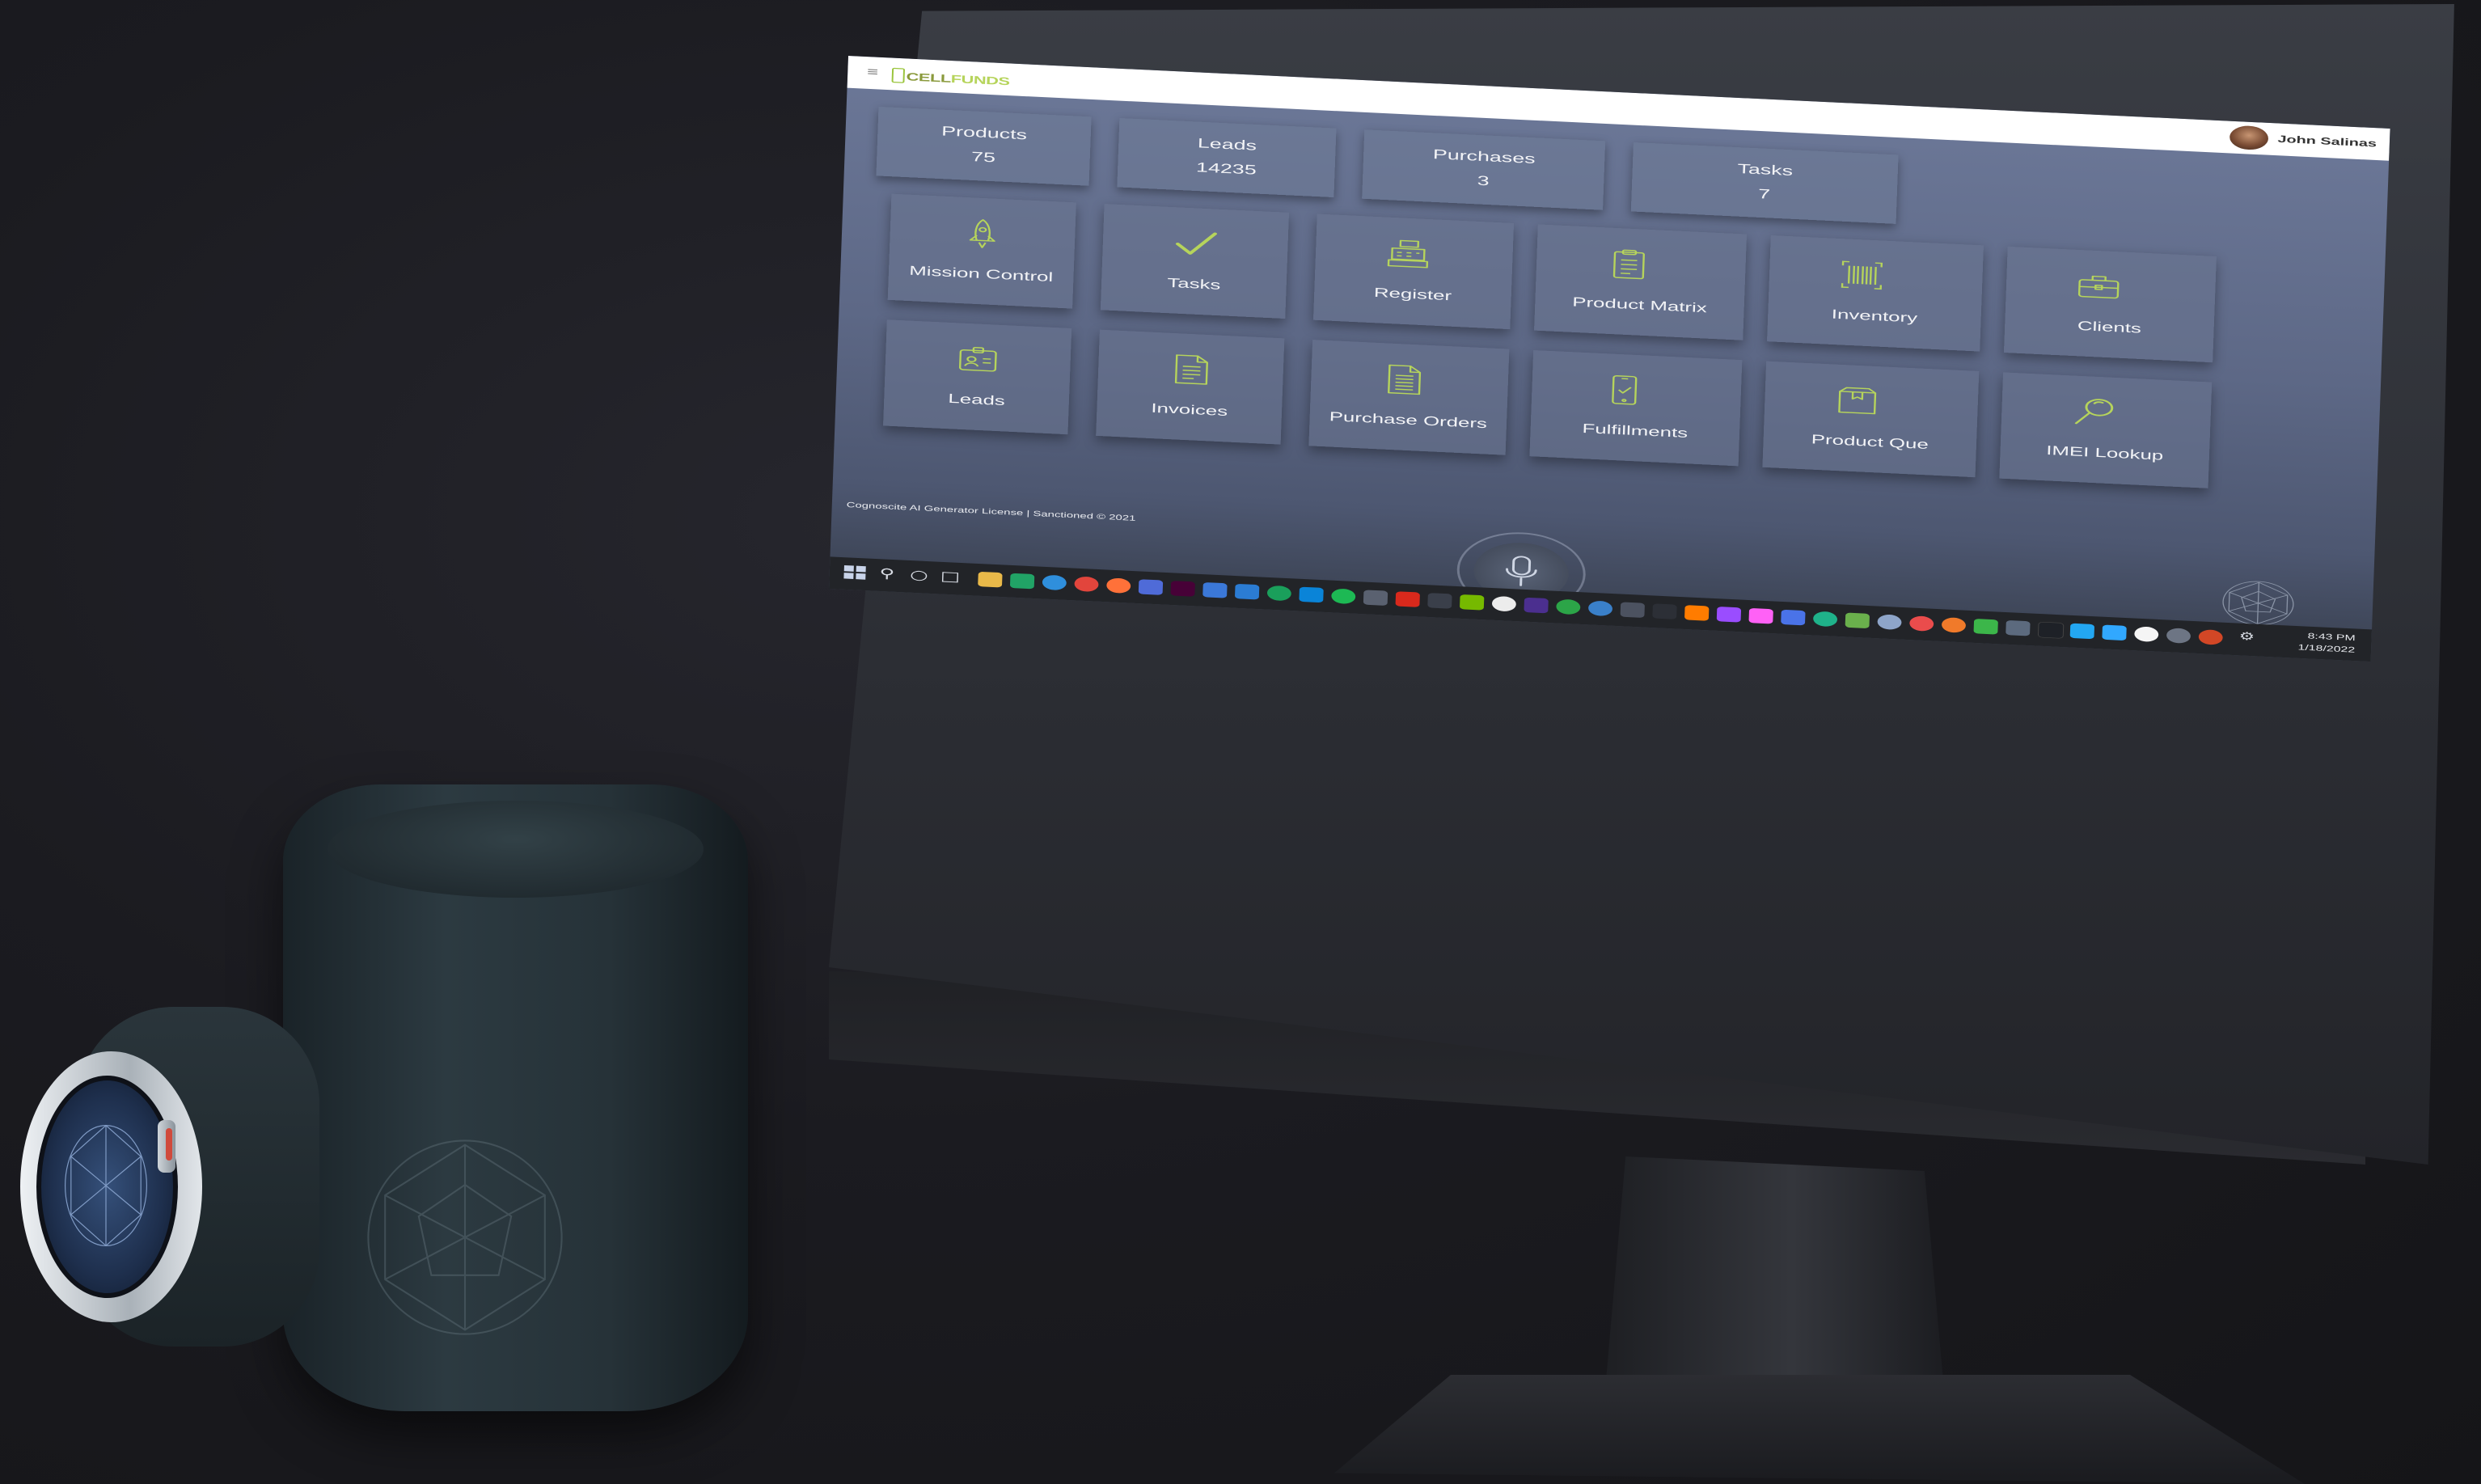 Image resolution: width=2481 pixels, height=1484 pixels. Describe the element at coordinates (1641, 282) in the screenshot. I see `tile-product-matrix: Product Matrix` at that location.